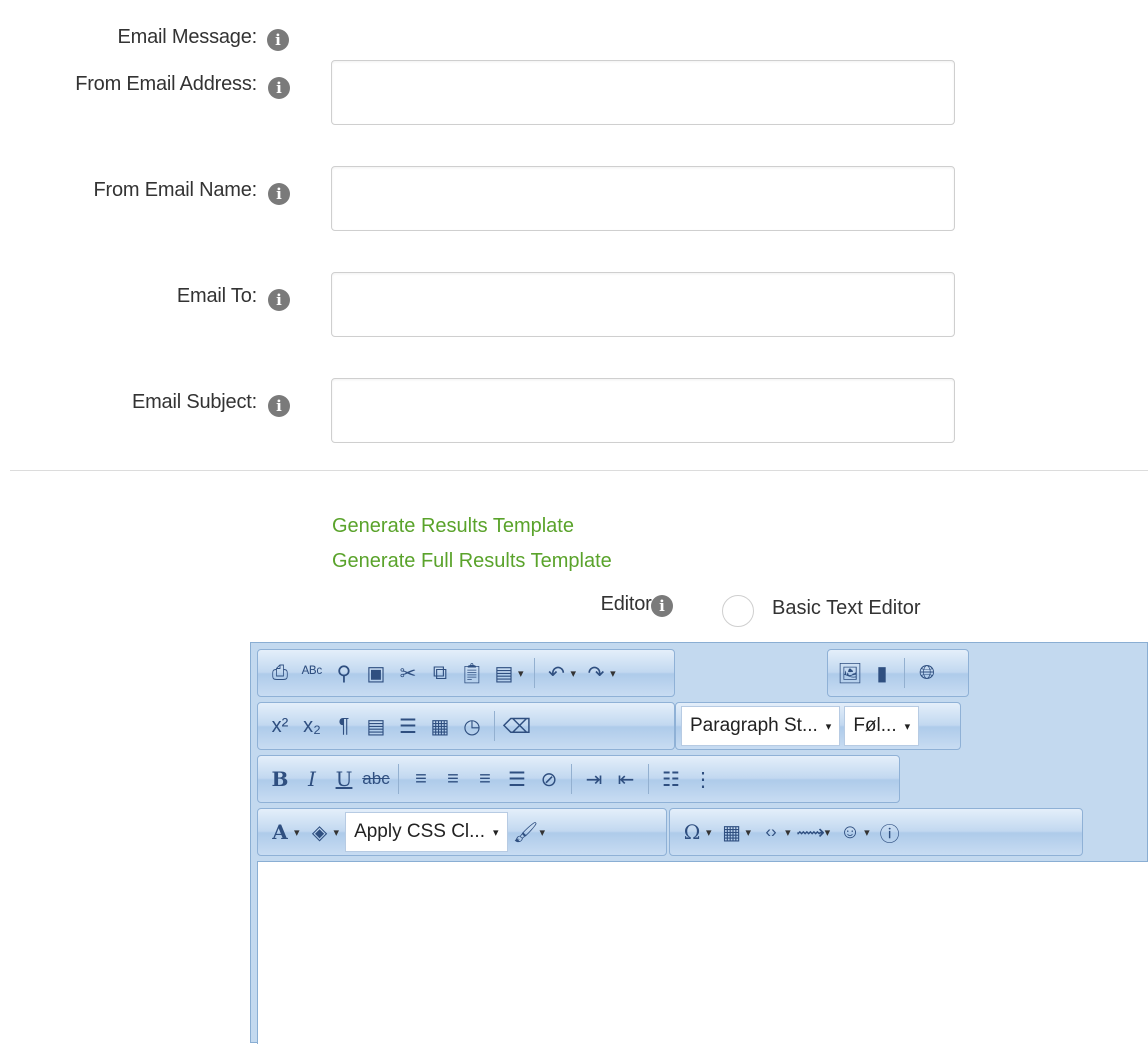 This screenshot has height=1044, width=1148. What do you see at coordinates (194, 402) in the screenshot?
I see `email-subject-label: Email Subject:` at bounding box center [194, 402].